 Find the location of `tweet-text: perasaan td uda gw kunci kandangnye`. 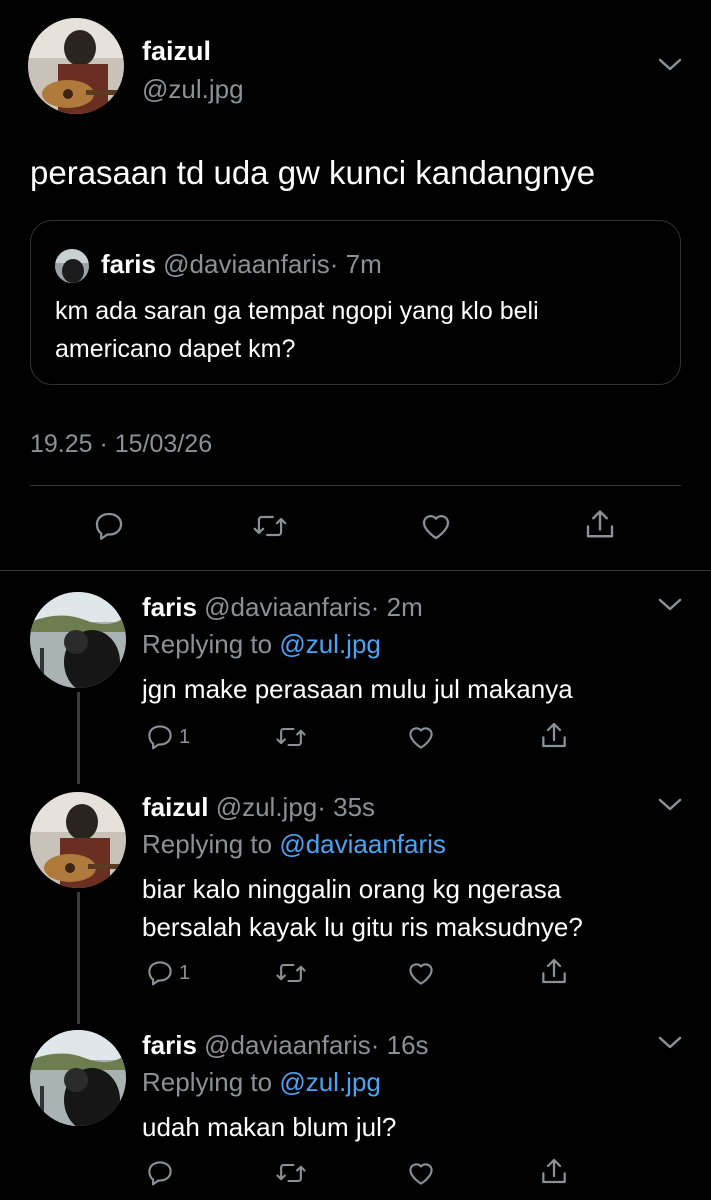

tweet-text: perasaan td uda gw kunci kandangnye is located at coordinates (313, 172).